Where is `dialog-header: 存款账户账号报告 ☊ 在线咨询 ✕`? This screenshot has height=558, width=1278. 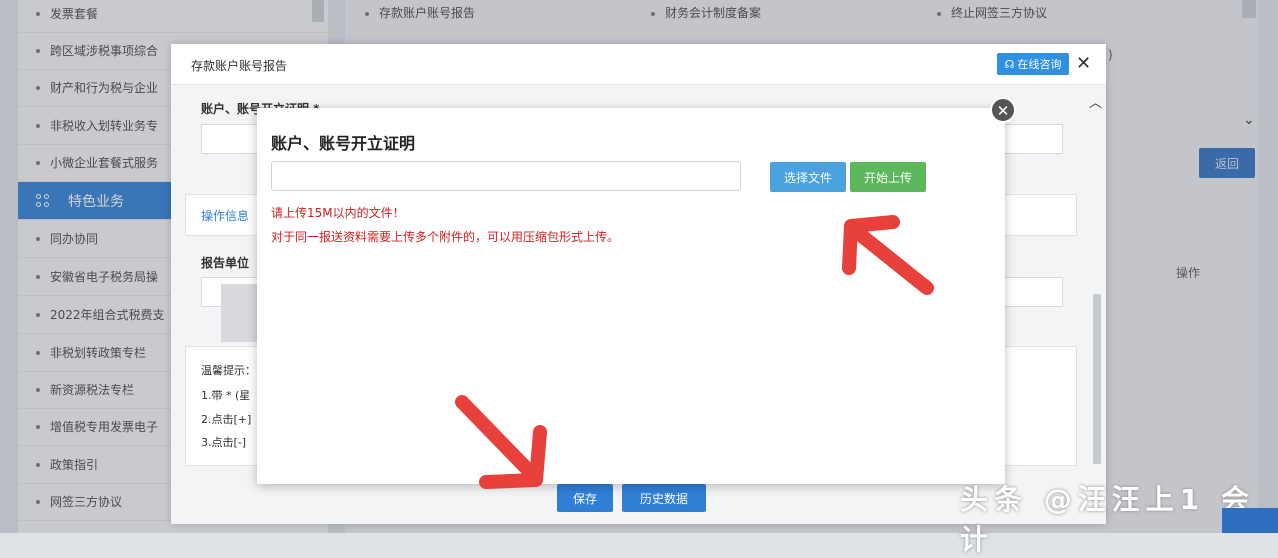
dialog-header: 存款账户账号报告 ☊ 在线咨询 ✕ is located at coordinates (638, 64).